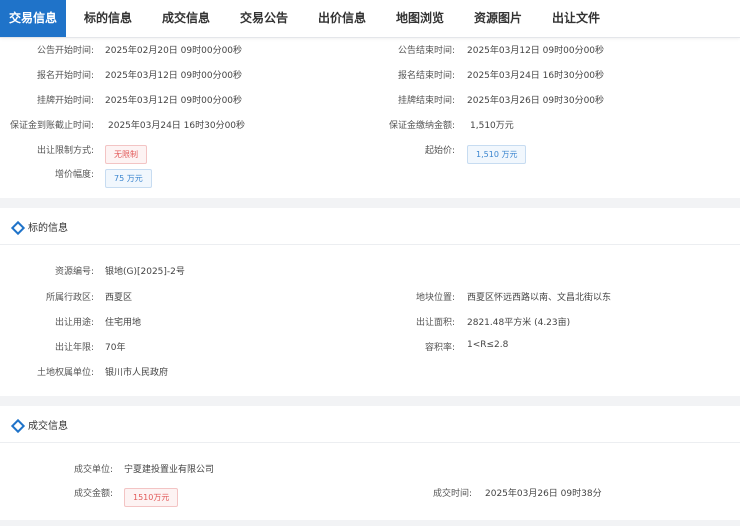  Describe the element at coordinates (536, 51) in the screenshot. I see `announce-end-value: 2025年03月12日 09时00分00秒` at that location.